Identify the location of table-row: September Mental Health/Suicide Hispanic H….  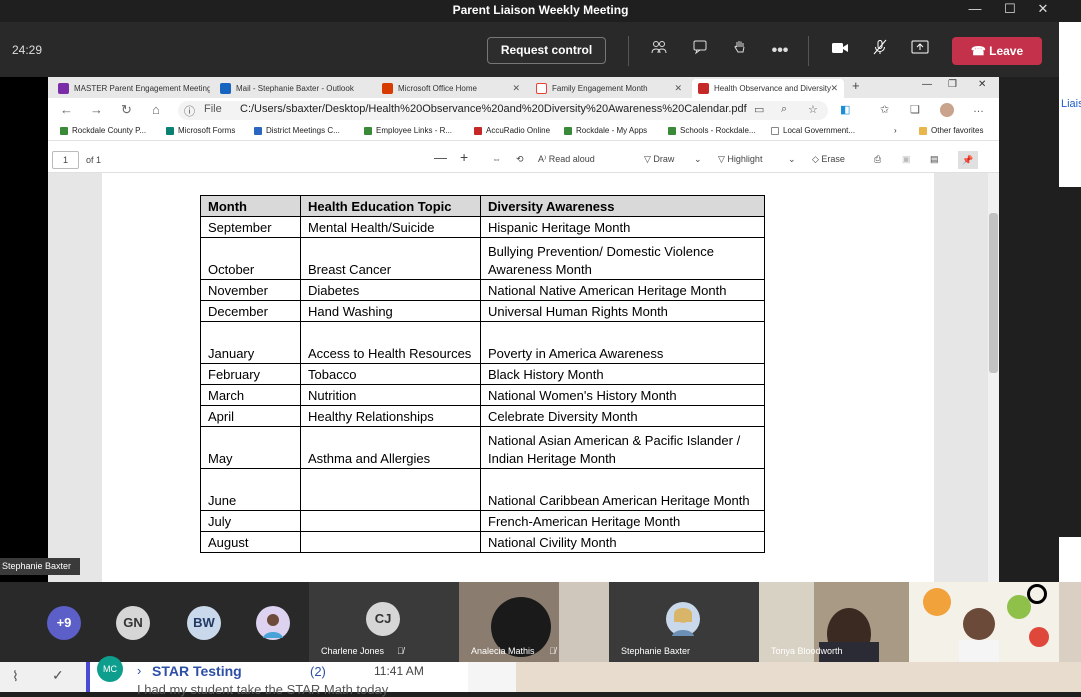
(482, 227).